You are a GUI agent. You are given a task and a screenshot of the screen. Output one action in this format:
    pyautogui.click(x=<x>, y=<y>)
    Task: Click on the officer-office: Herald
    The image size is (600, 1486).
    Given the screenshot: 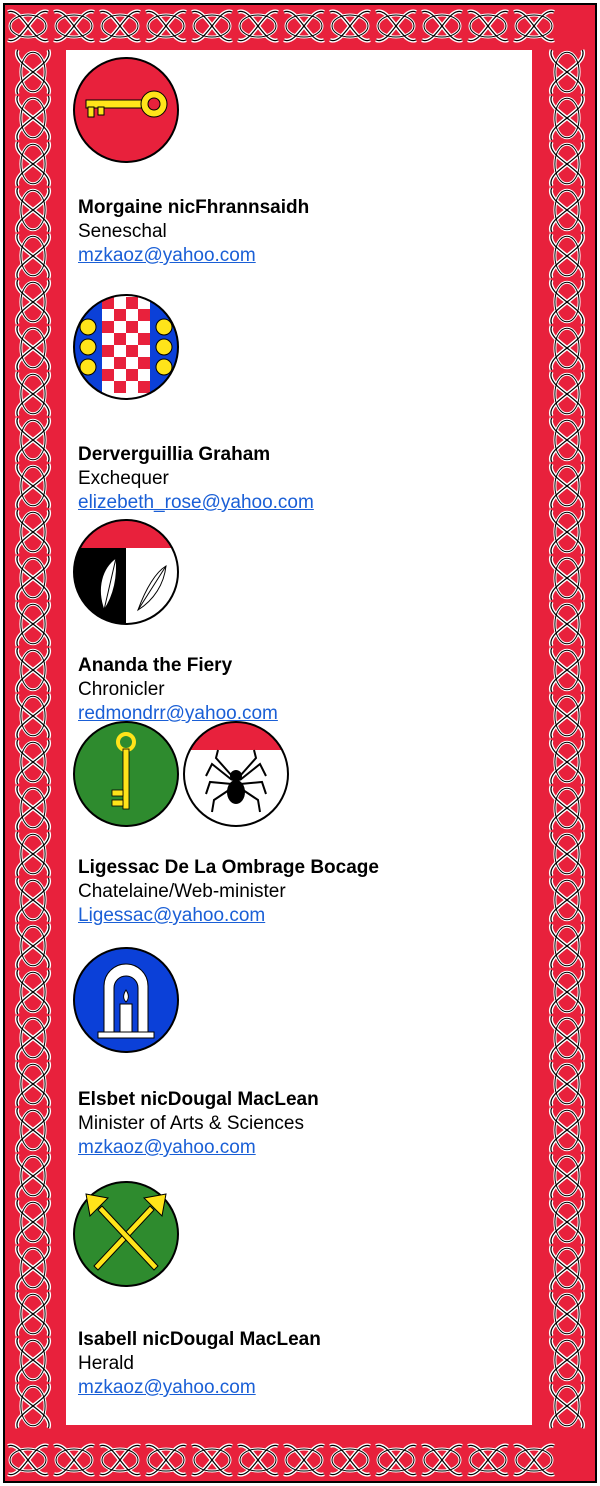 What is the action you would take?
    pyautogui.click(x=106, y=1363)
    